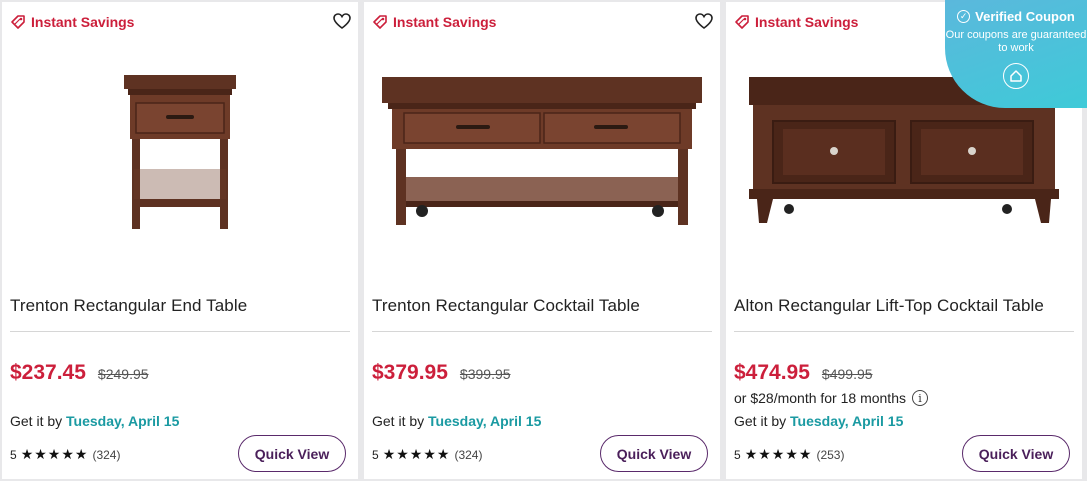 This screenshot has height=481, width=1087. I want to click on product-title: Trenton Rectangular End Table, so click(128, 306).